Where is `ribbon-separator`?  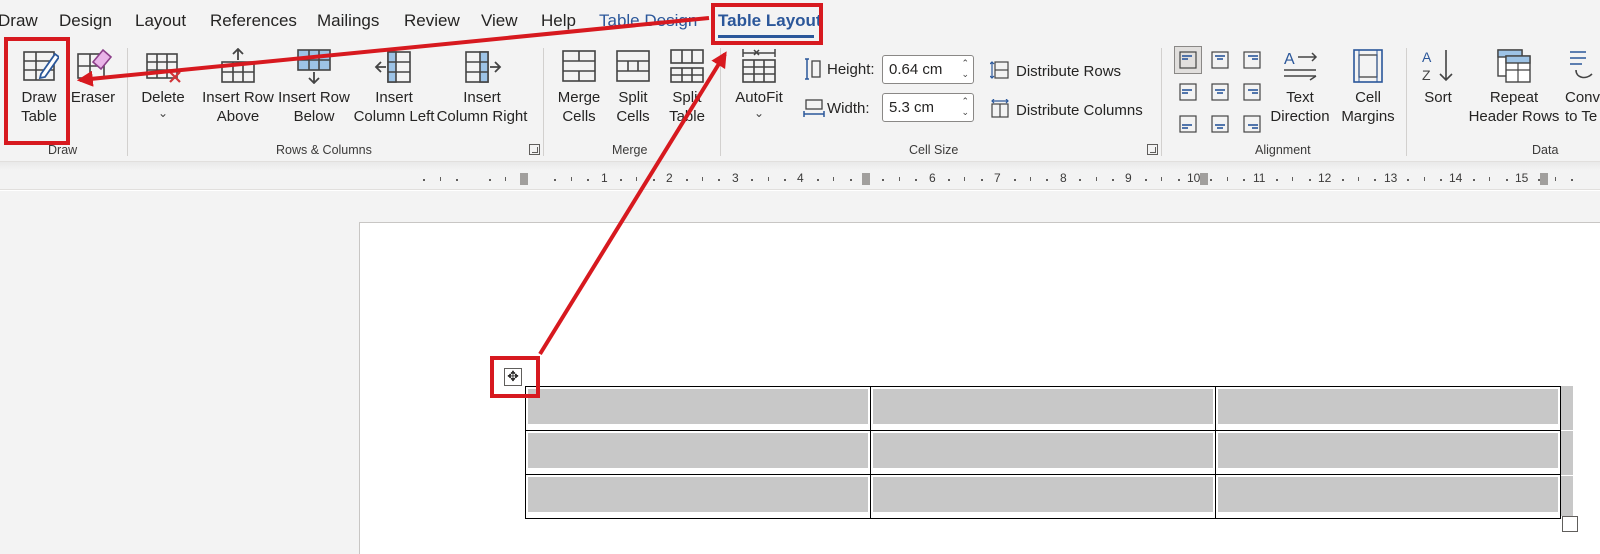 ribbon-separator is located at coordinates (1161, 102).